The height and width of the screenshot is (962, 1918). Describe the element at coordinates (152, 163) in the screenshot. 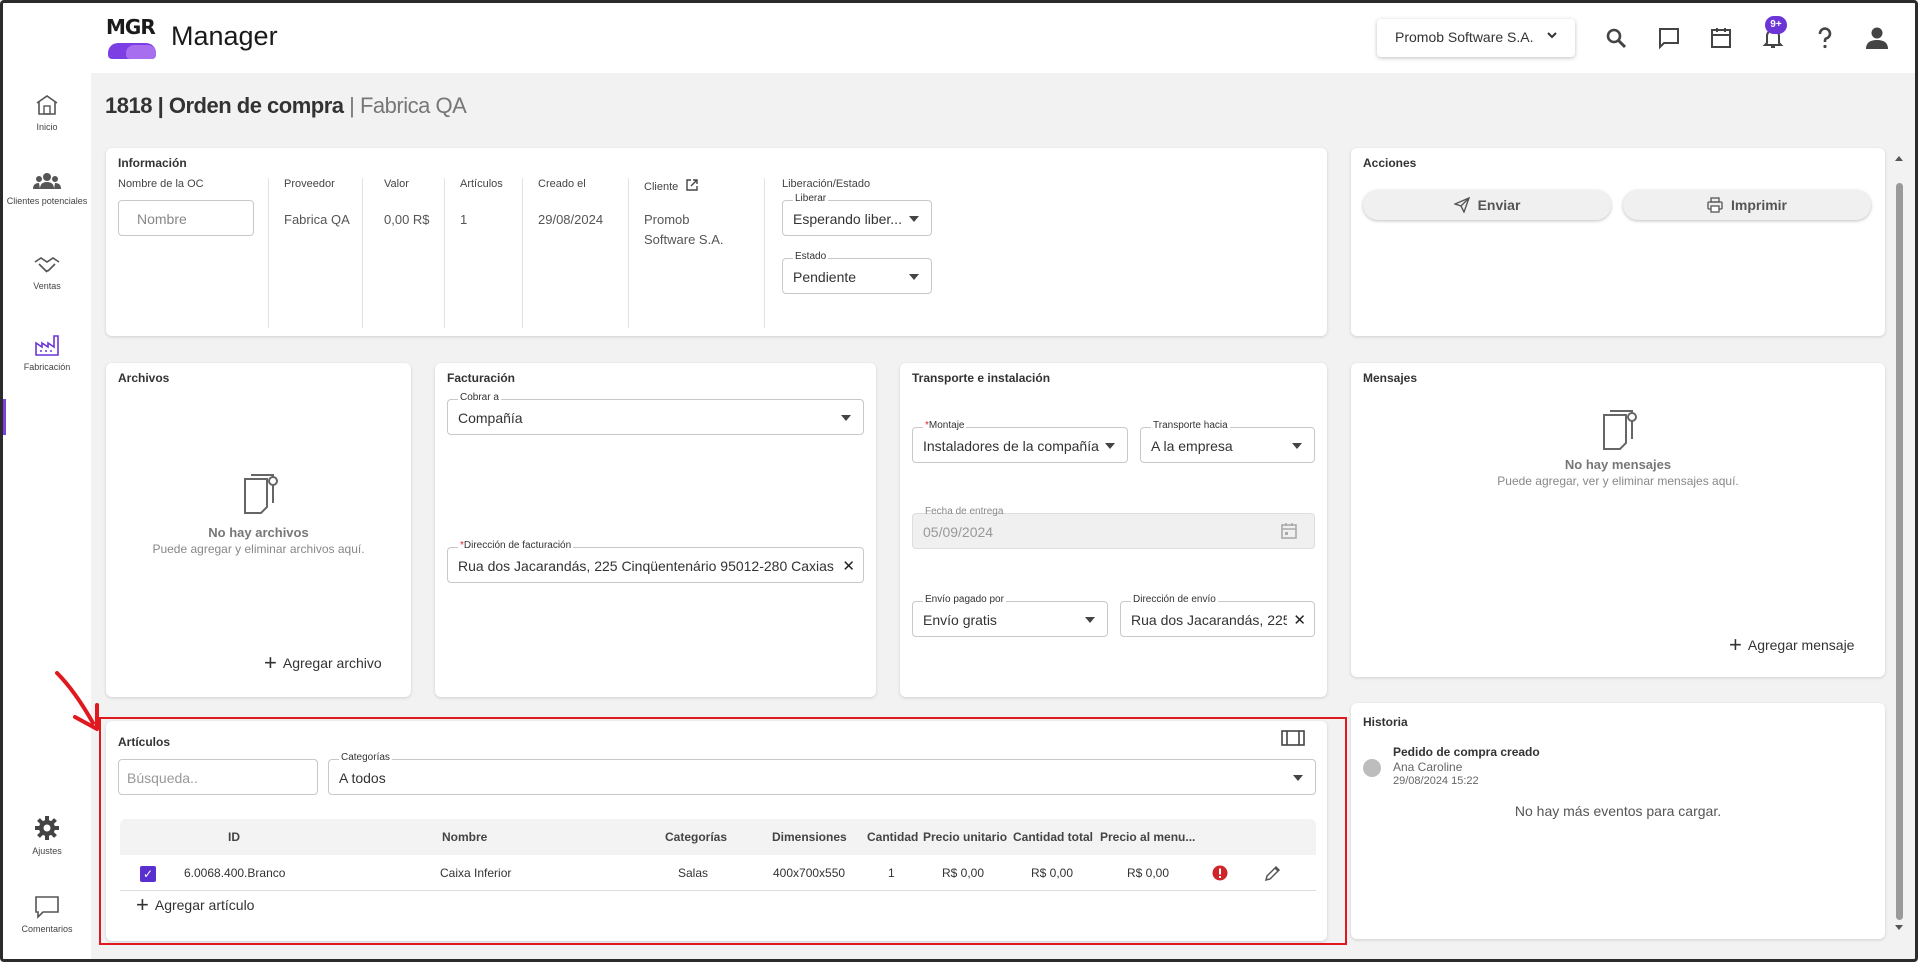

I see `info-title: Información` at that location.